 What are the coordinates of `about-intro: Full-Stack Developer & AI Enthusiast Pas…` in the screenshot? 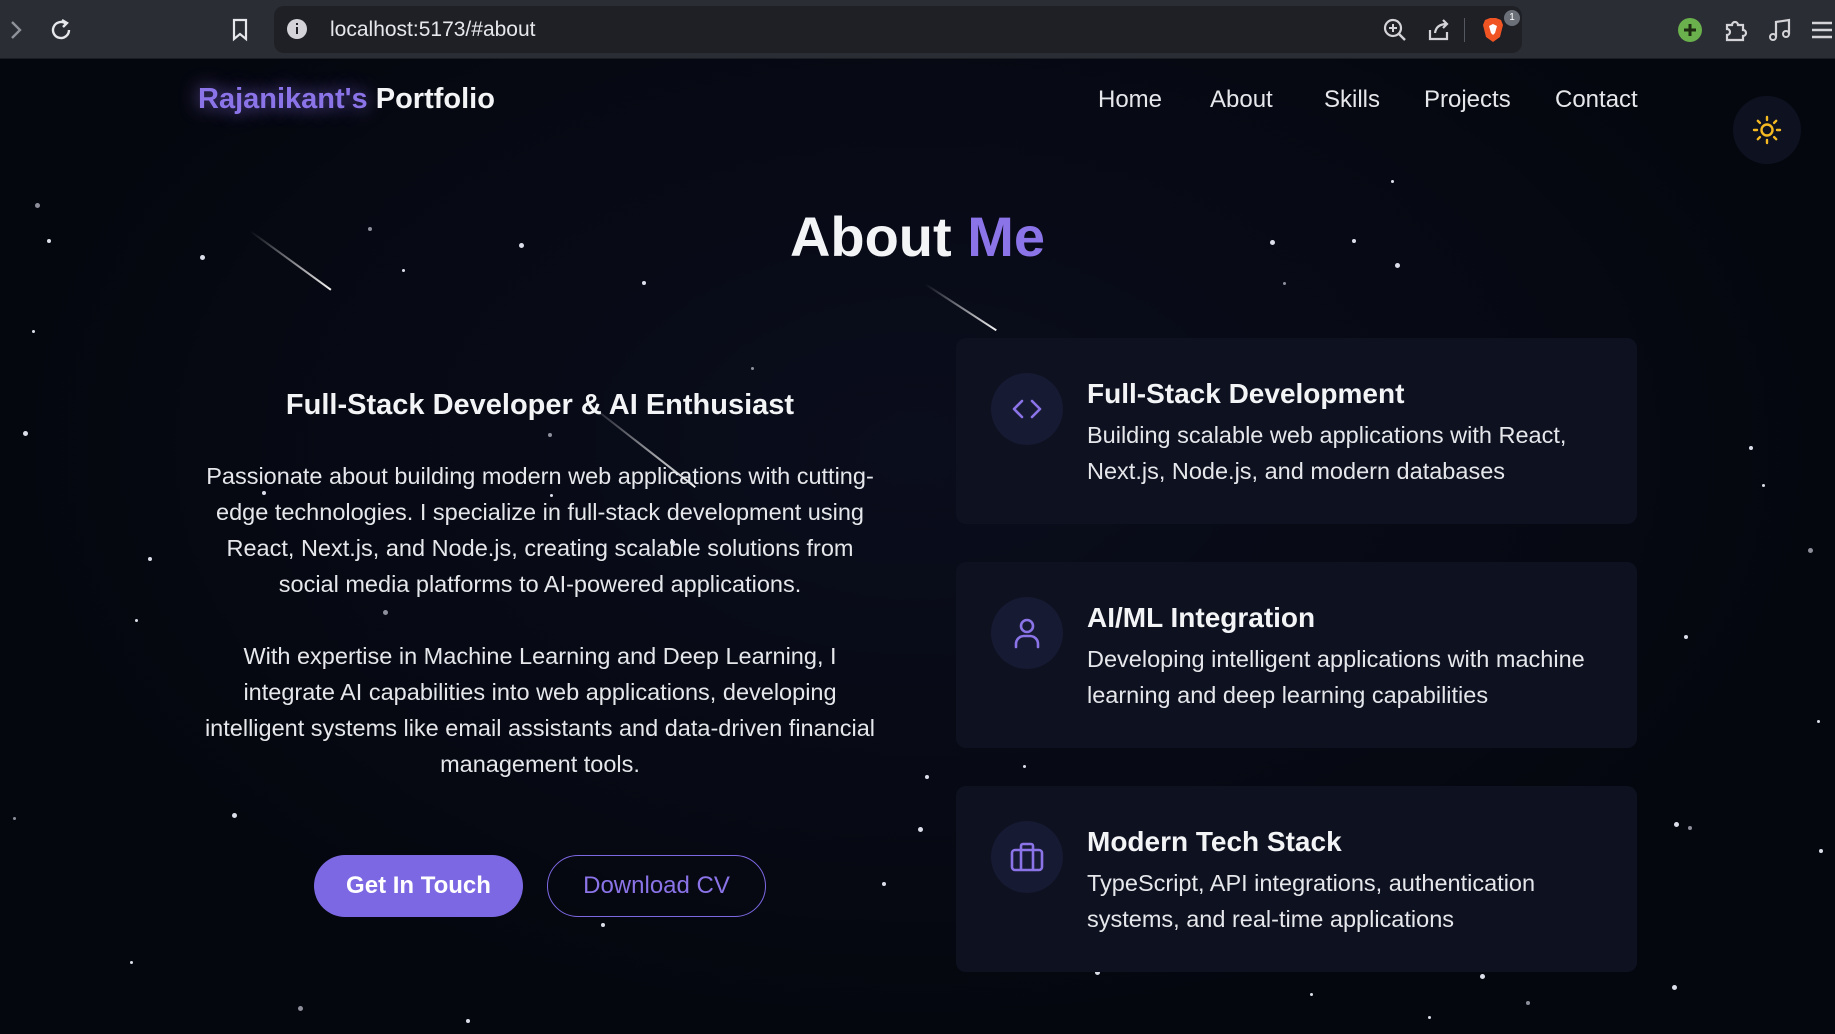 It's located at (540, 585).